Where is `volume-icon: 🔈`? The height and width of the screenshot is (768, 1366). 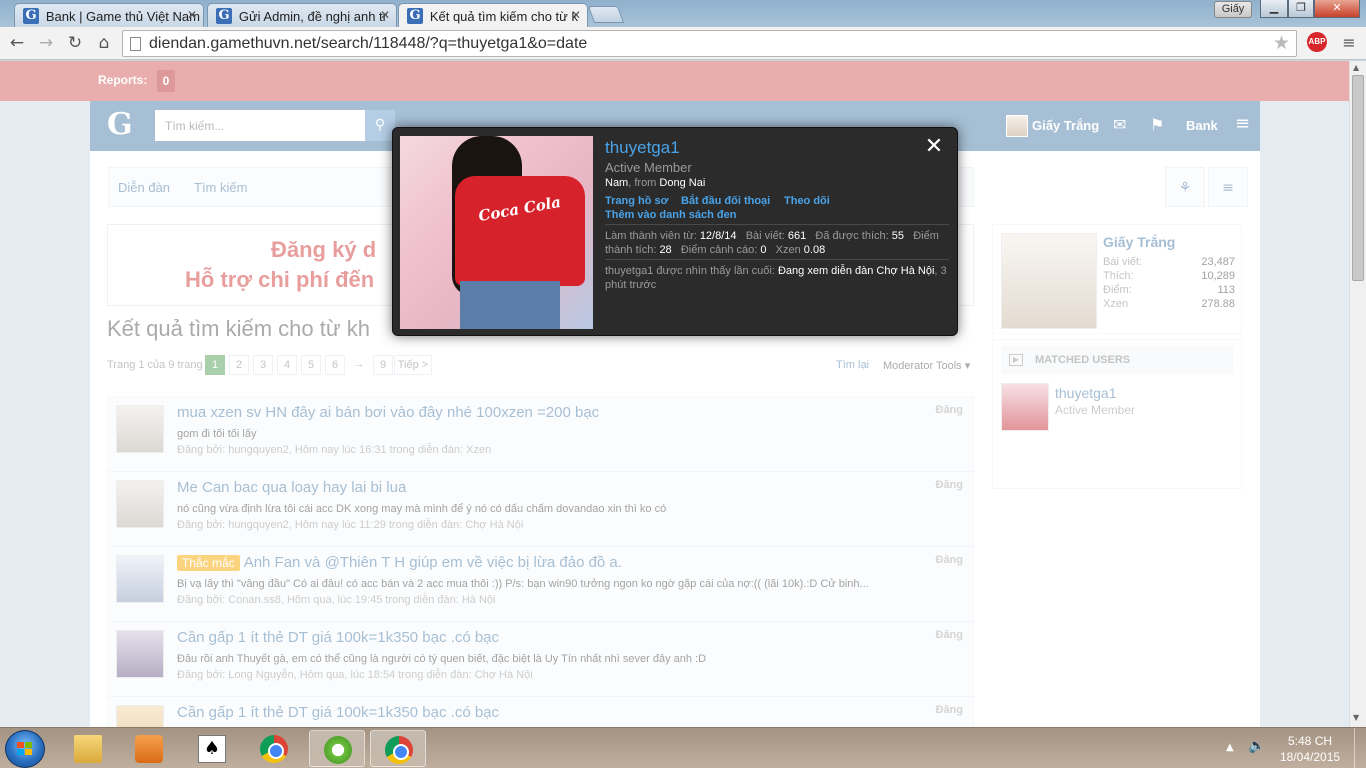
volume-icon: 🔈 is located at coordinates (1256, 746).